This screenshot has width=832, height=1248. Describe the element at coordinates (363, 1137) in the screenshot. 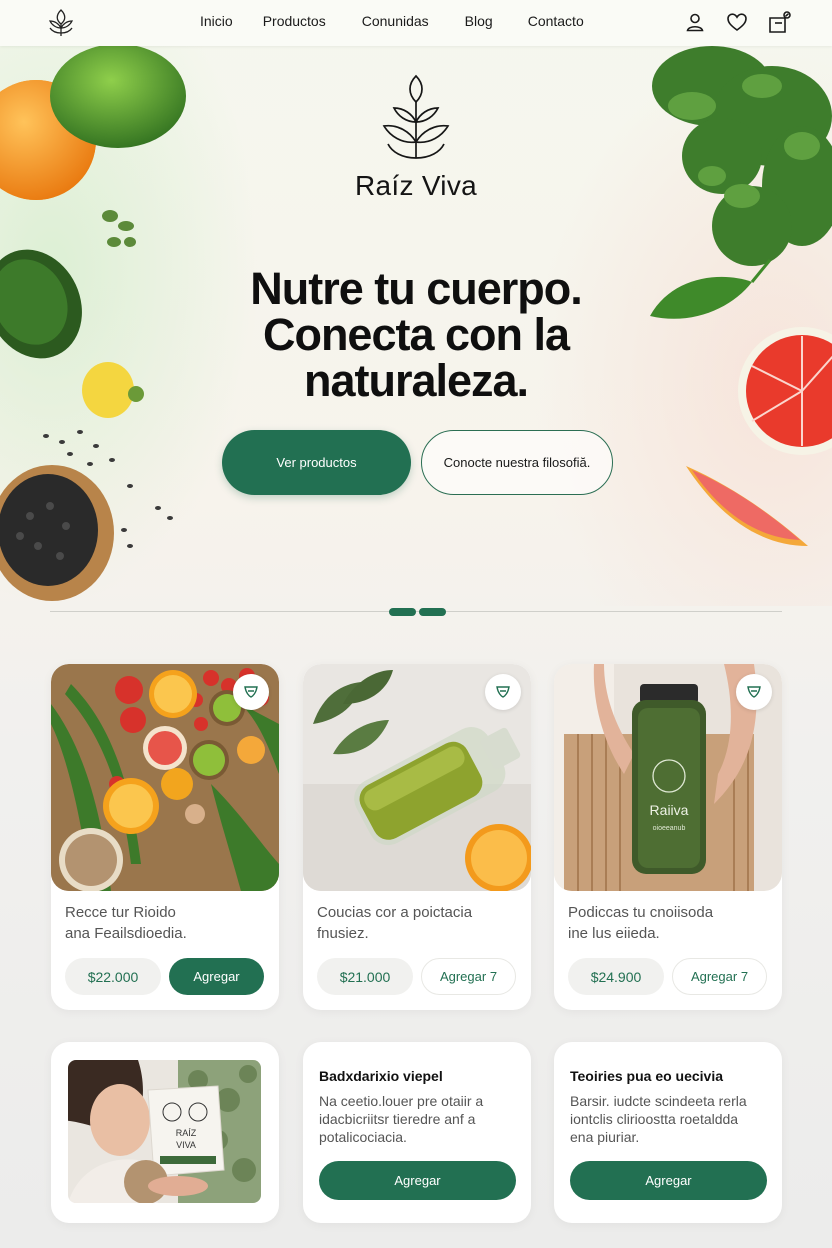

I see `info-card-1-body-line-3: potalicociacia.` at that location.